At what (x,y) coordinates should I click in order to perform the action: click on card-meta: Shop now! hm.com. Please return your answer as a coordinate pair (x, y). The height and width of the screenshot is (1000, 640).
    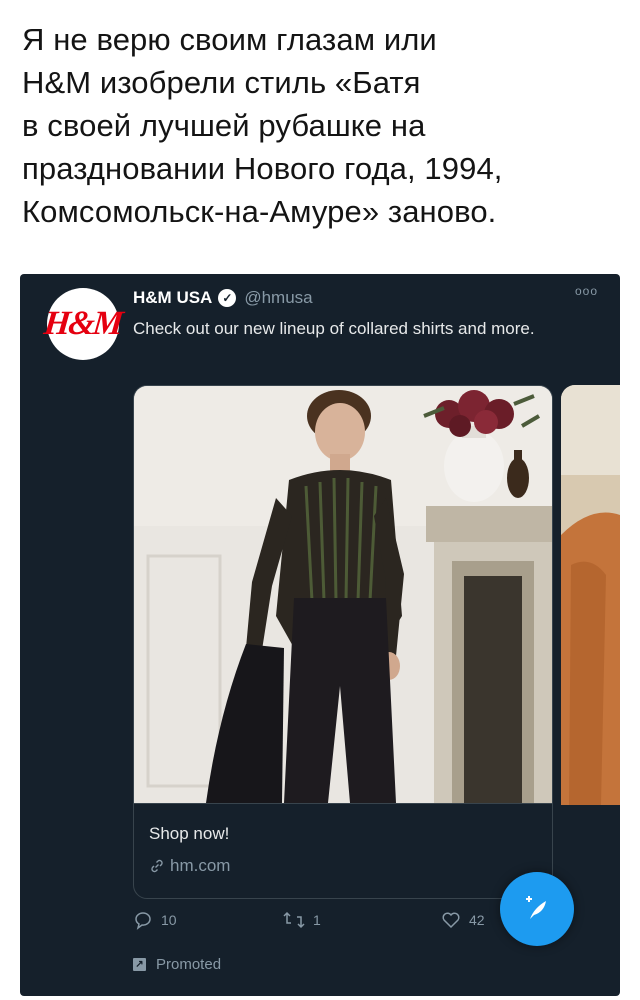
    Looking at the image, I should click on (343, 850).